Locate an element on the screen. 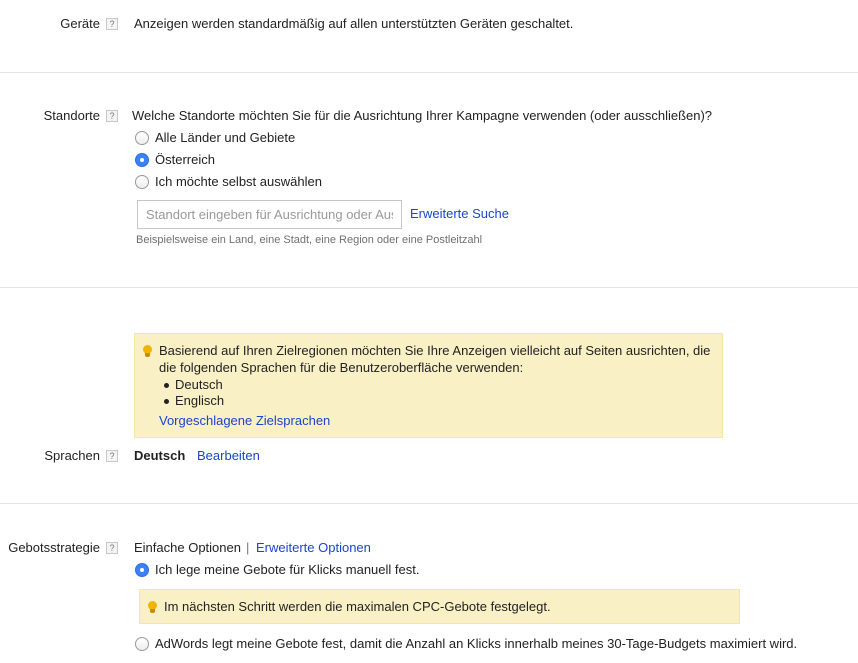 The width and height of the screenshot is (858, 663). locations-label: Standorte is located at coordinates (71, 115).